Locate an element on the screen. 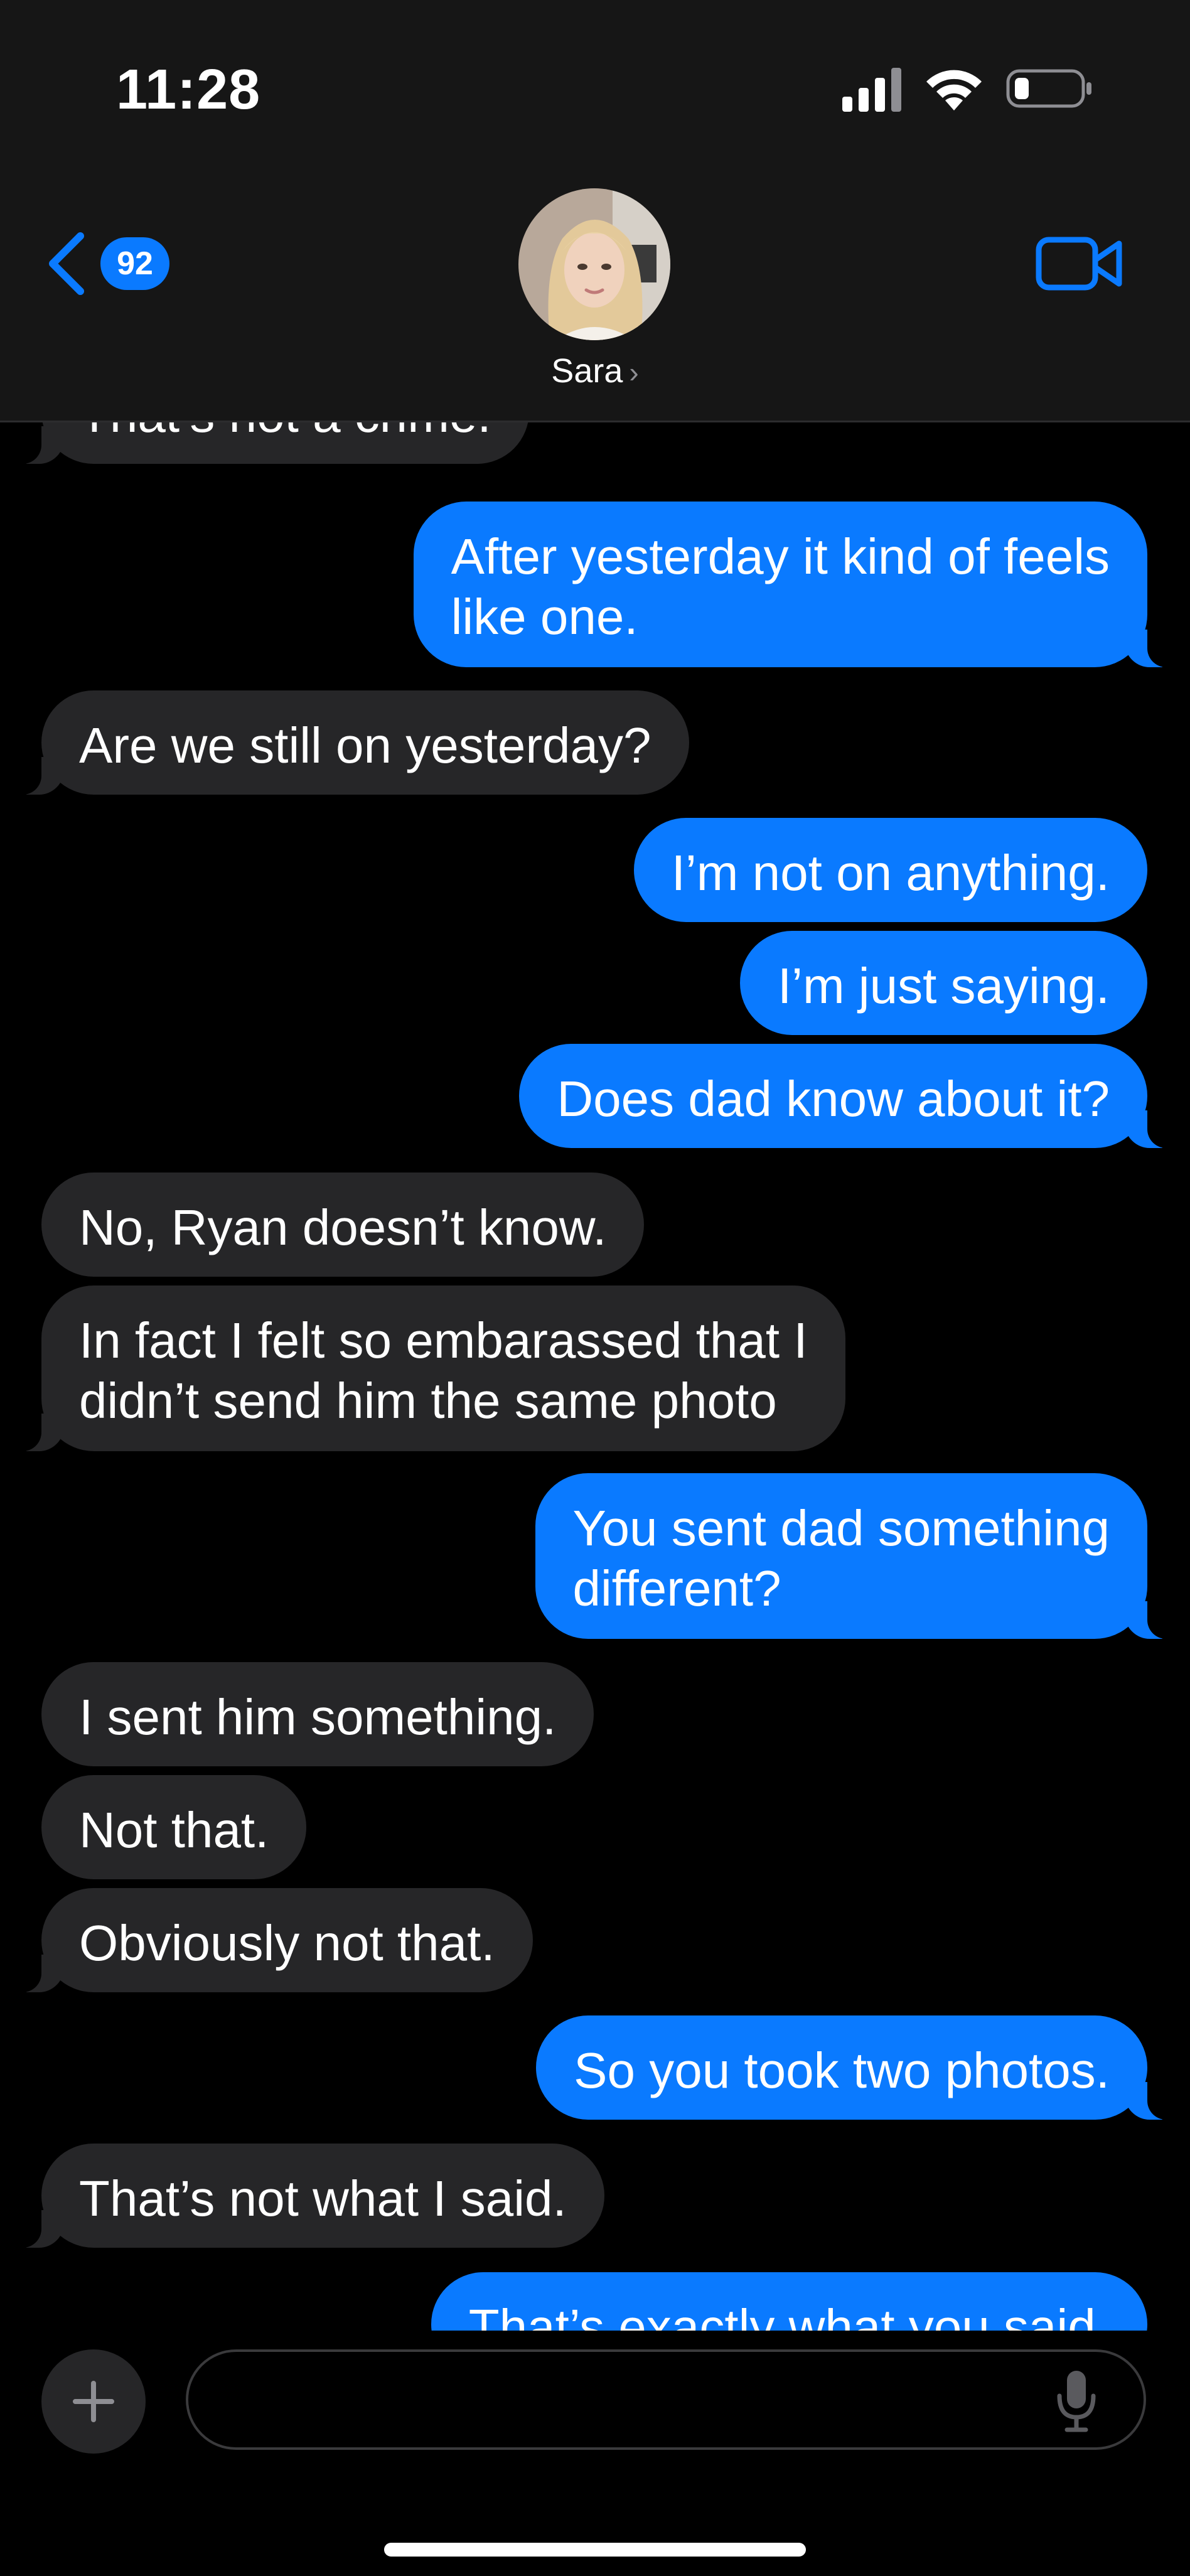 This screenshot has width=1190, height=2576. composer-bar is located at coordinates (595, 2453).